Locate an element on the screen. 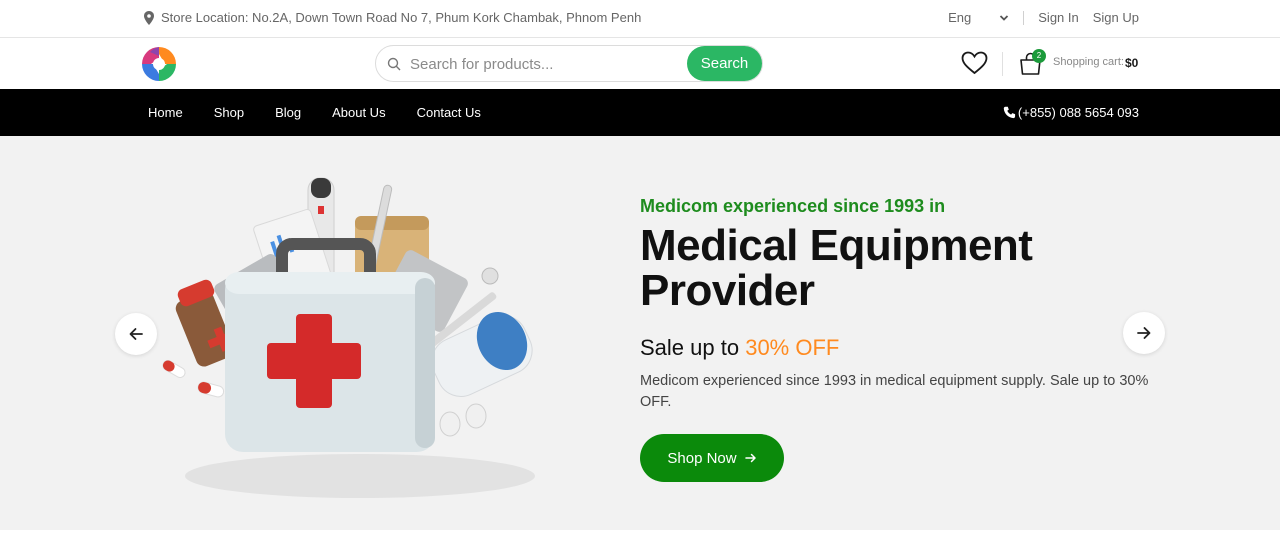  language-label: Eng is located at coordinates (960, 17).